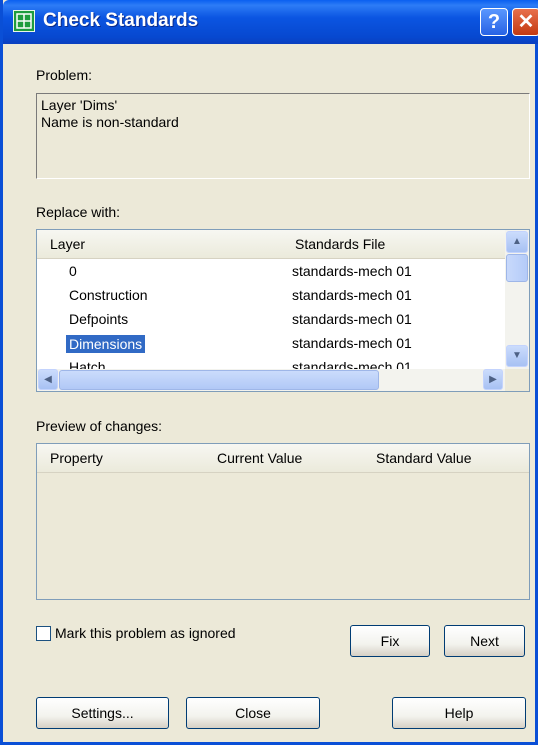  I want to click on layer-name: Hatch, so click(87, 364).